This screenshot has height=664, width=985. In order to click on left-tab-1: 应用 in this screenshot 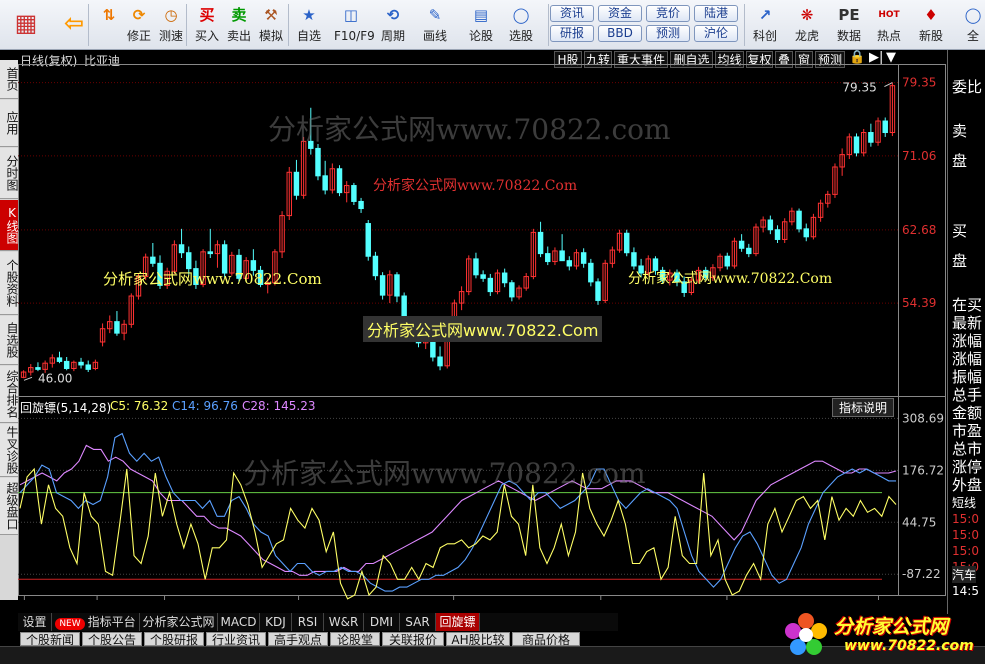, I will do `click(9, 123)`.